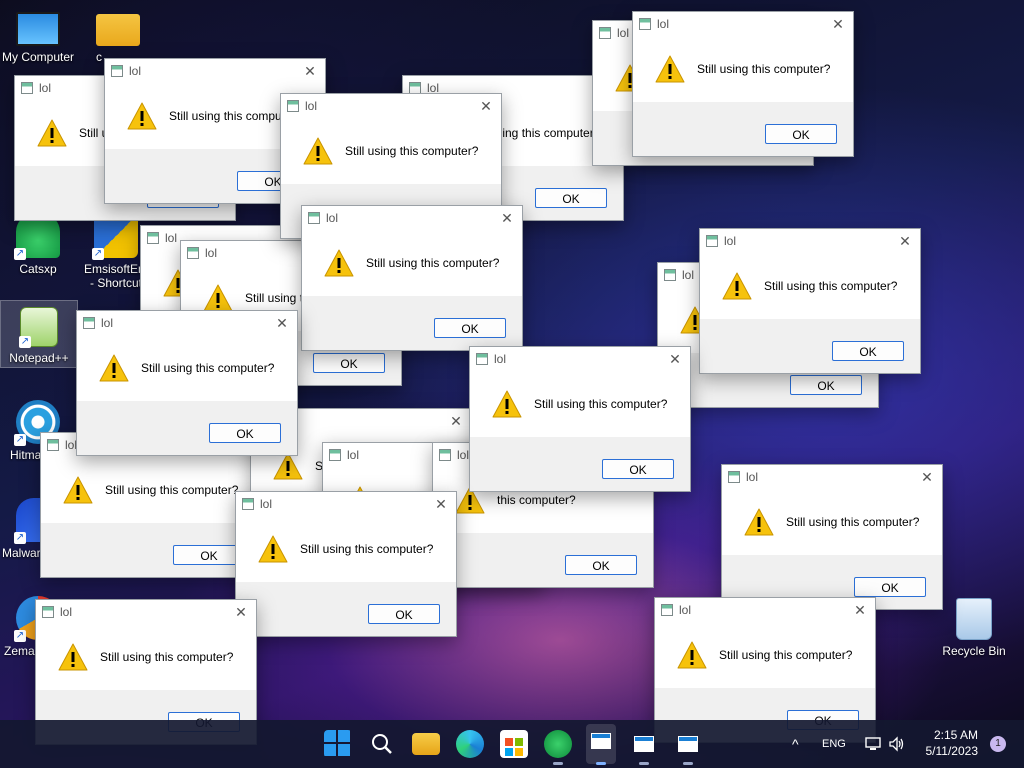 Image resolution: width=1024 pixels, height=768 pixels. I want to click on dialog-message: Still using t, so click(274, 298).